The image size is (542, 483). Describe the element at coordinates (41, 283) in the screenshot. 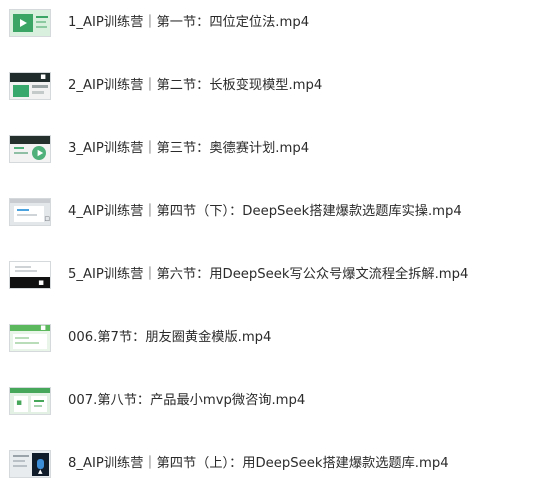

I see `screen-icon: ▪` at that location.